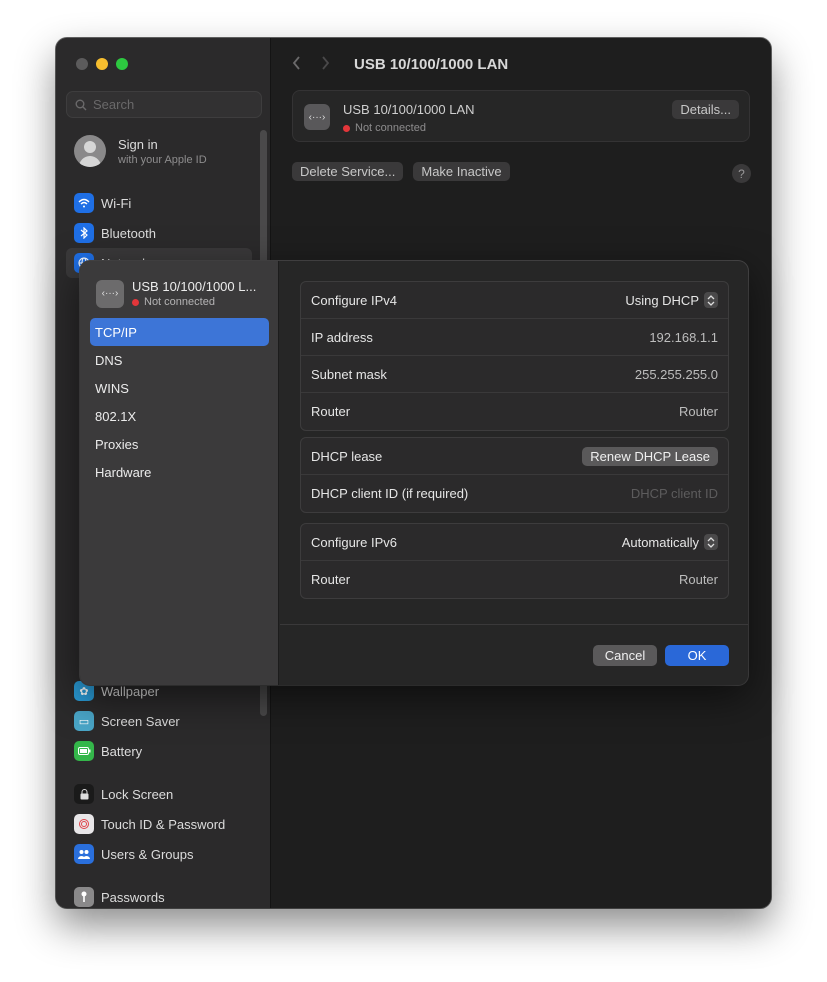  I want to click on sidebar-item-label: Lock Screen, so click(137, 794).